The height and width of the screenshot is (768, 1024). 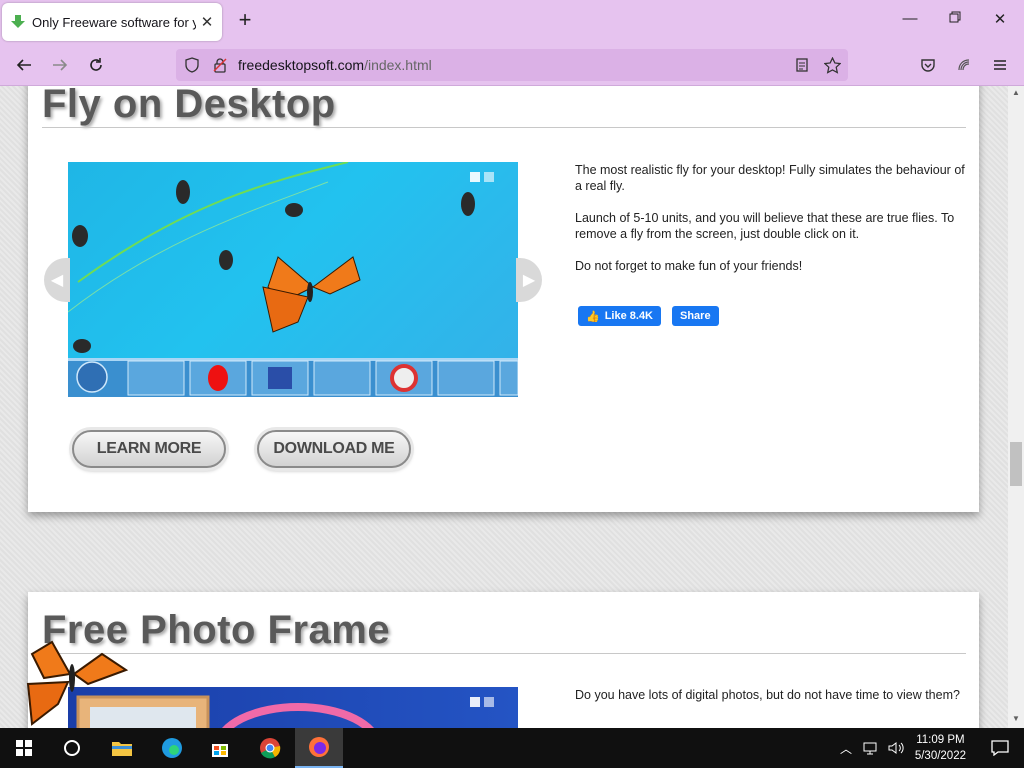 I want to click on forward-button, so click(x=60, y=65).